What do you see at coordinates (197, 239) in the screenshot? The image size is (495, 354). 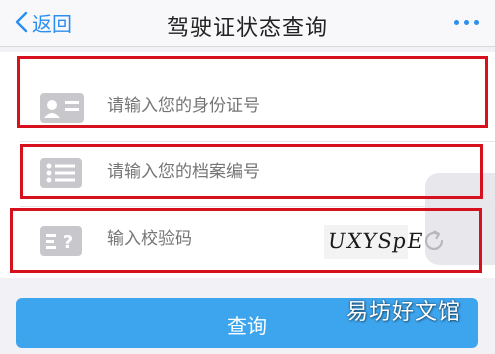 I see `verify-code-input` at bounding box center [197, 239].